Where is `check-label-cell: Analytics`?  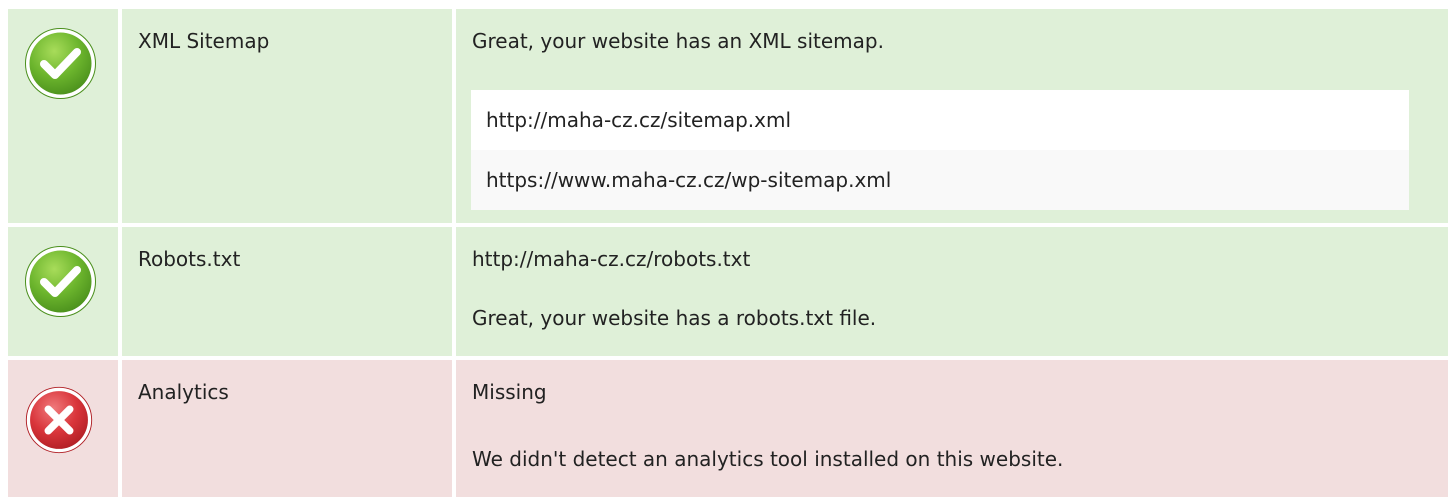
check-label-cell: Analytics is located at coordinates (287, 428).